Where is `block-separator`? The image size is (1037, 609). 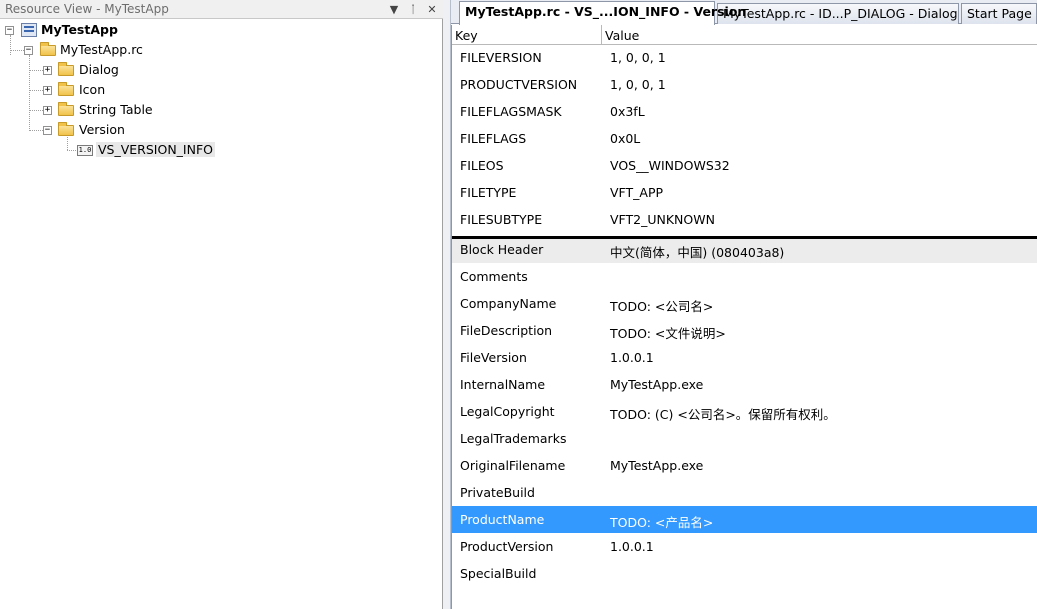
block-separator is located at coordinates (744, 237).